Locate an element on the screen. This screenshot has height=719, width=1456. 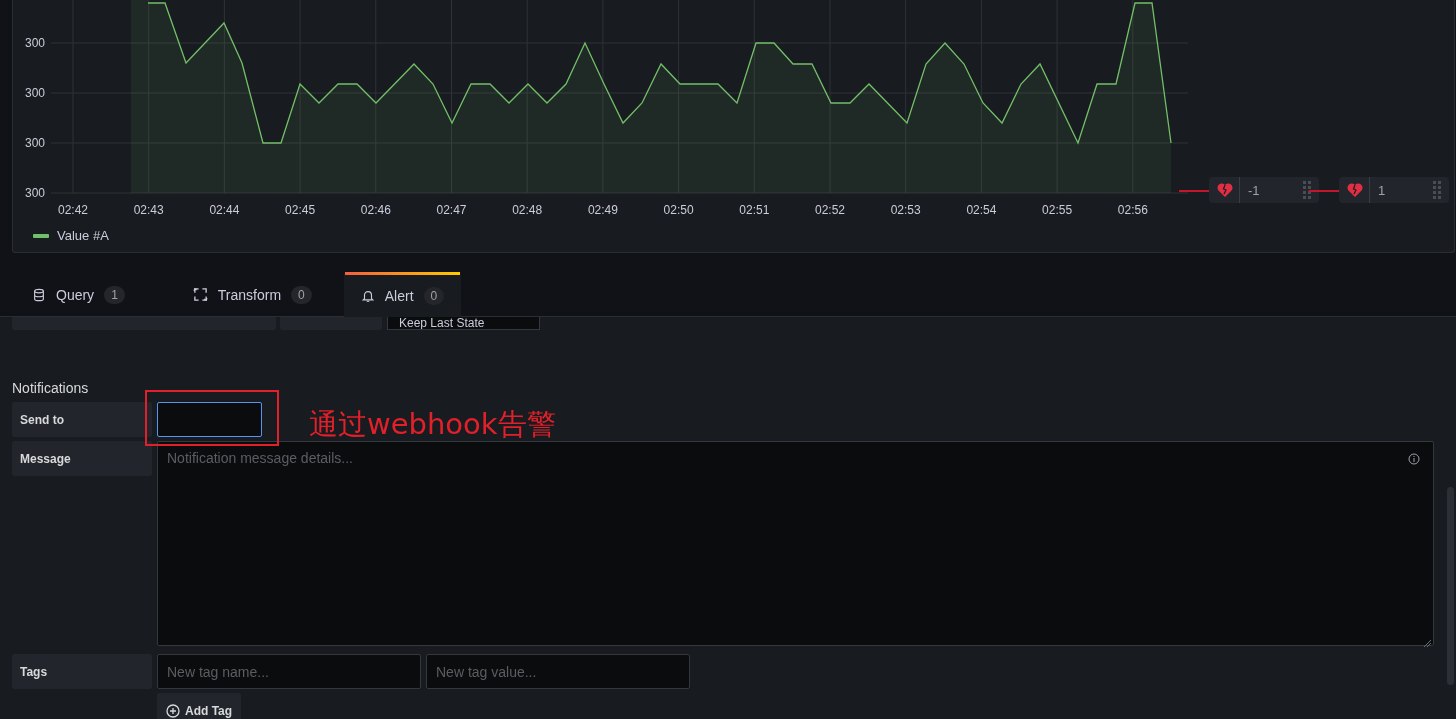
x-axis-label: 02:55 is located at coordinates (1057, 210).